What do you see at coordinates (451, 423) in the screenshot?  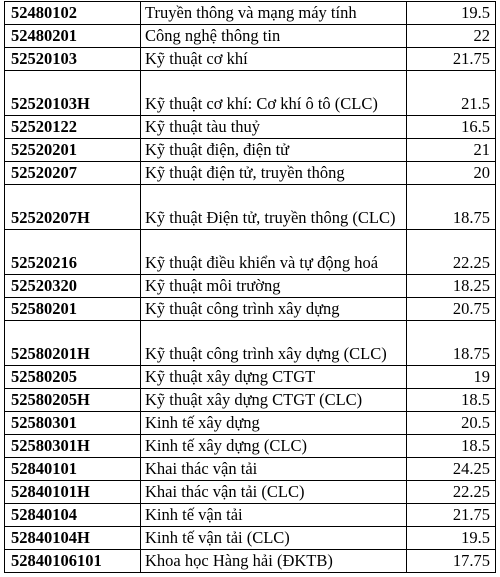 I see `cutoff-score: 20.5` at bounding box center [451, 423].